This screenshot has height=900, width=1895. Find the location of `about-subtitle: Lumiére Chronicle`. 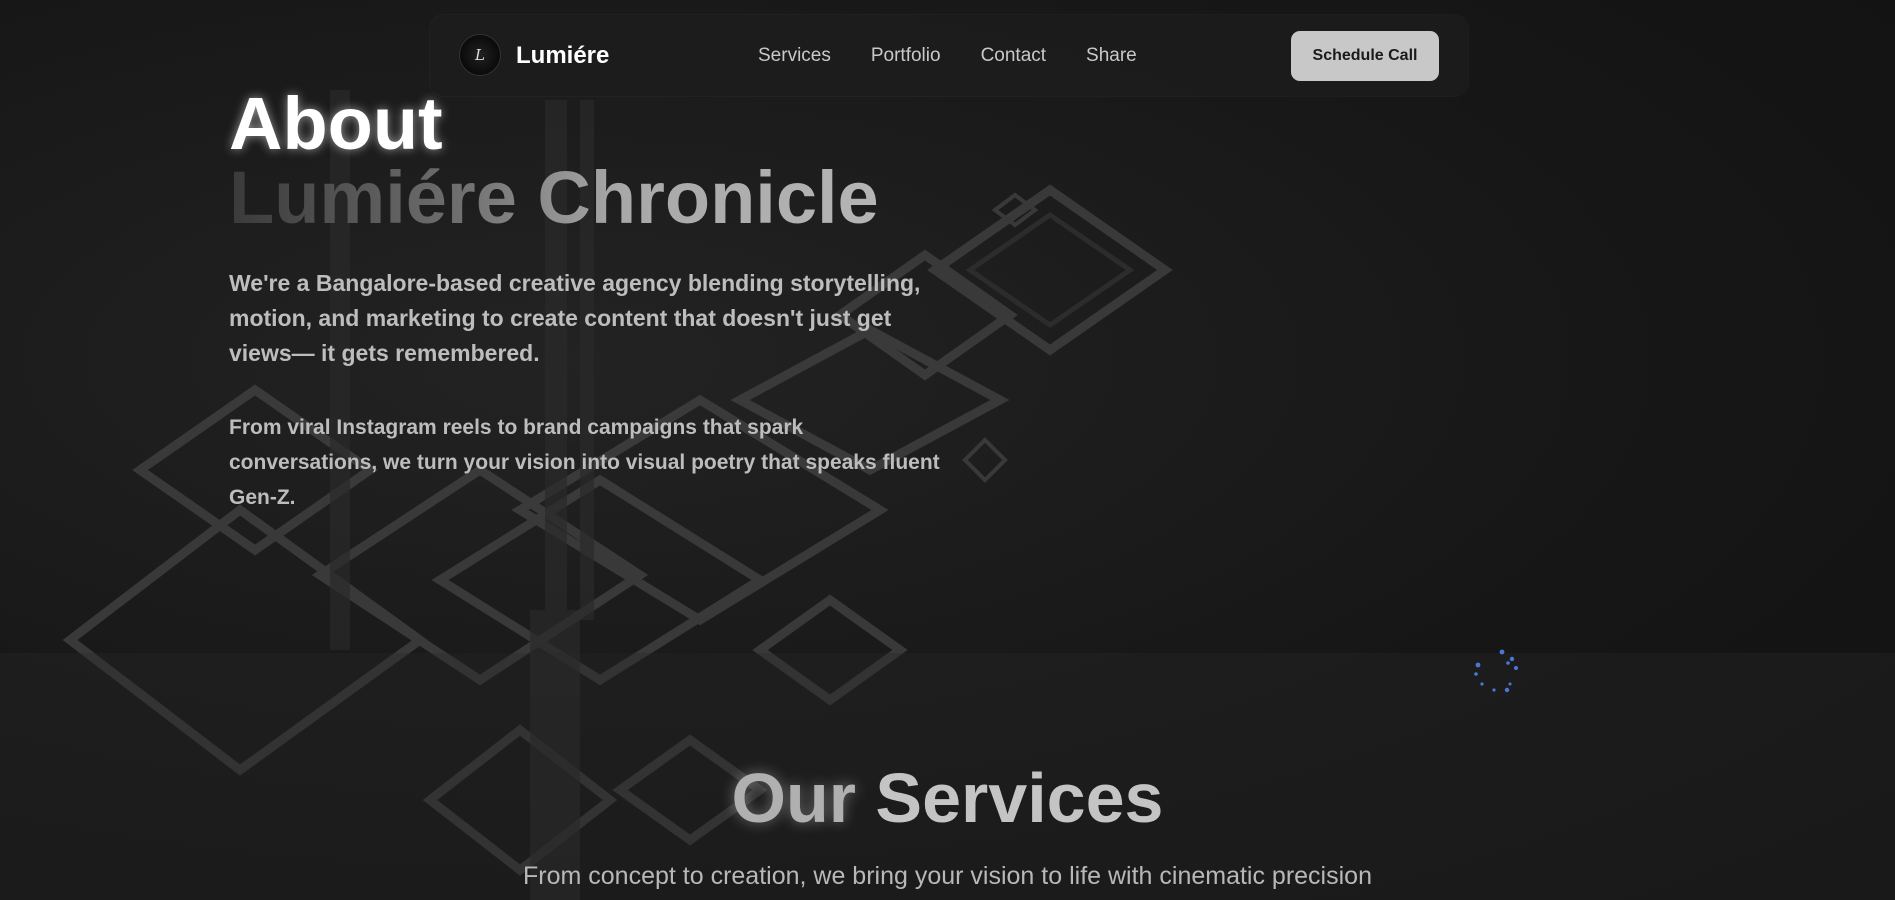

about-subtitle: Lumiére Chronicle is located at coordinates (554, 197).